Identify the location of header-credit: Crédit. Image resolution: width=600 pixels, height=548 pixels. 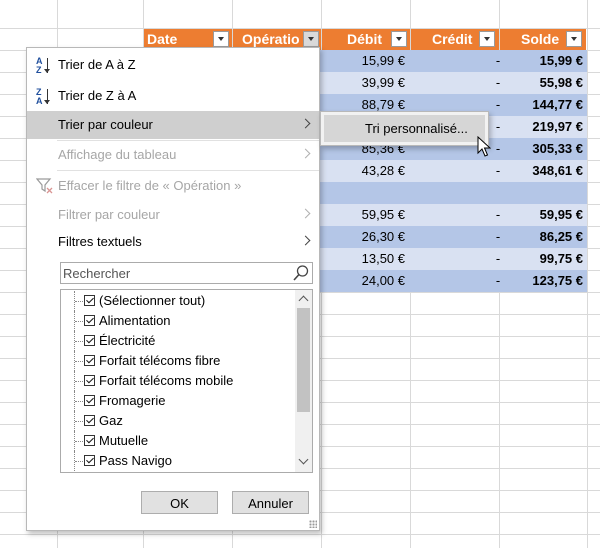
(455, 39).